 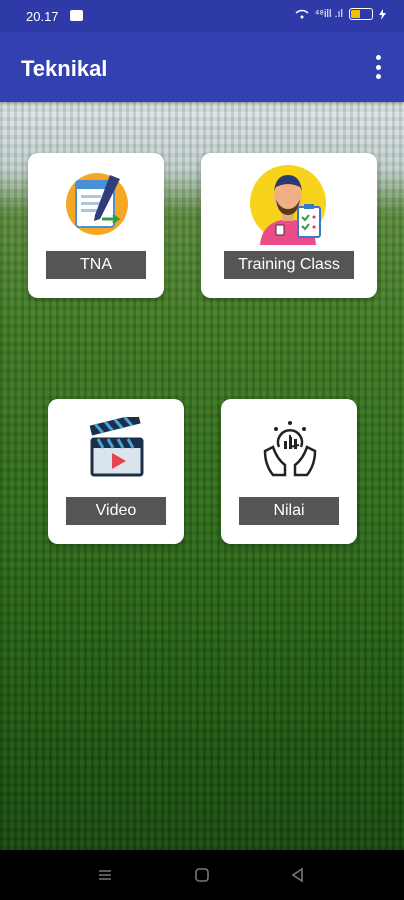 What do you see at coordinates (116, 511) in the screenshot?
I see `video-label: Video` at bounding box center [116, 511].